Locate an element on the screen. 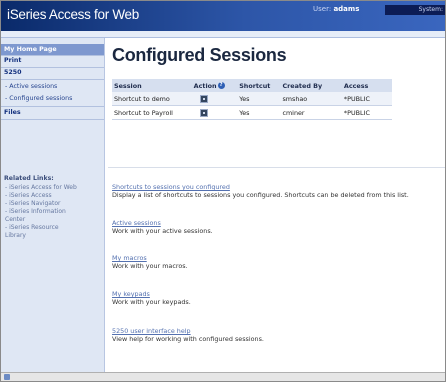 This screenshot has width=446, height=382. link-5250-ui-help: 5250 user interface help is located at coordinates (151, 331).